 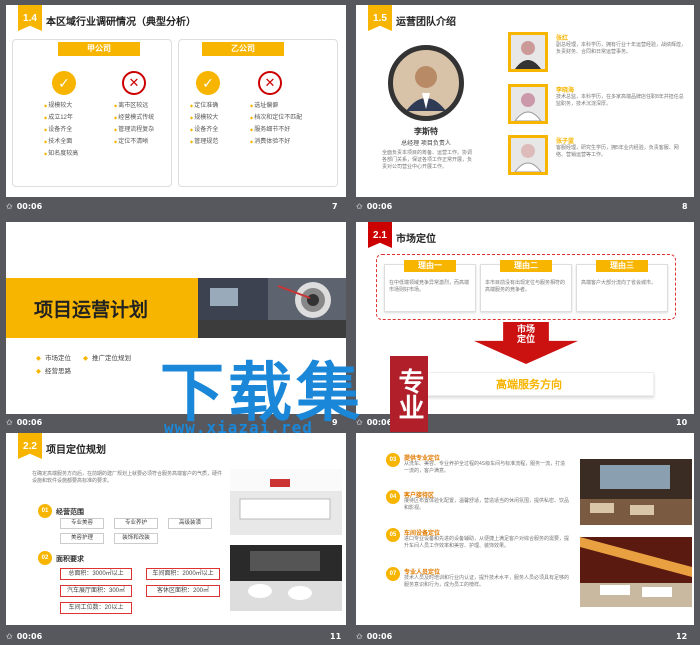 I want to click on target-image, so click(x=264, y=299).